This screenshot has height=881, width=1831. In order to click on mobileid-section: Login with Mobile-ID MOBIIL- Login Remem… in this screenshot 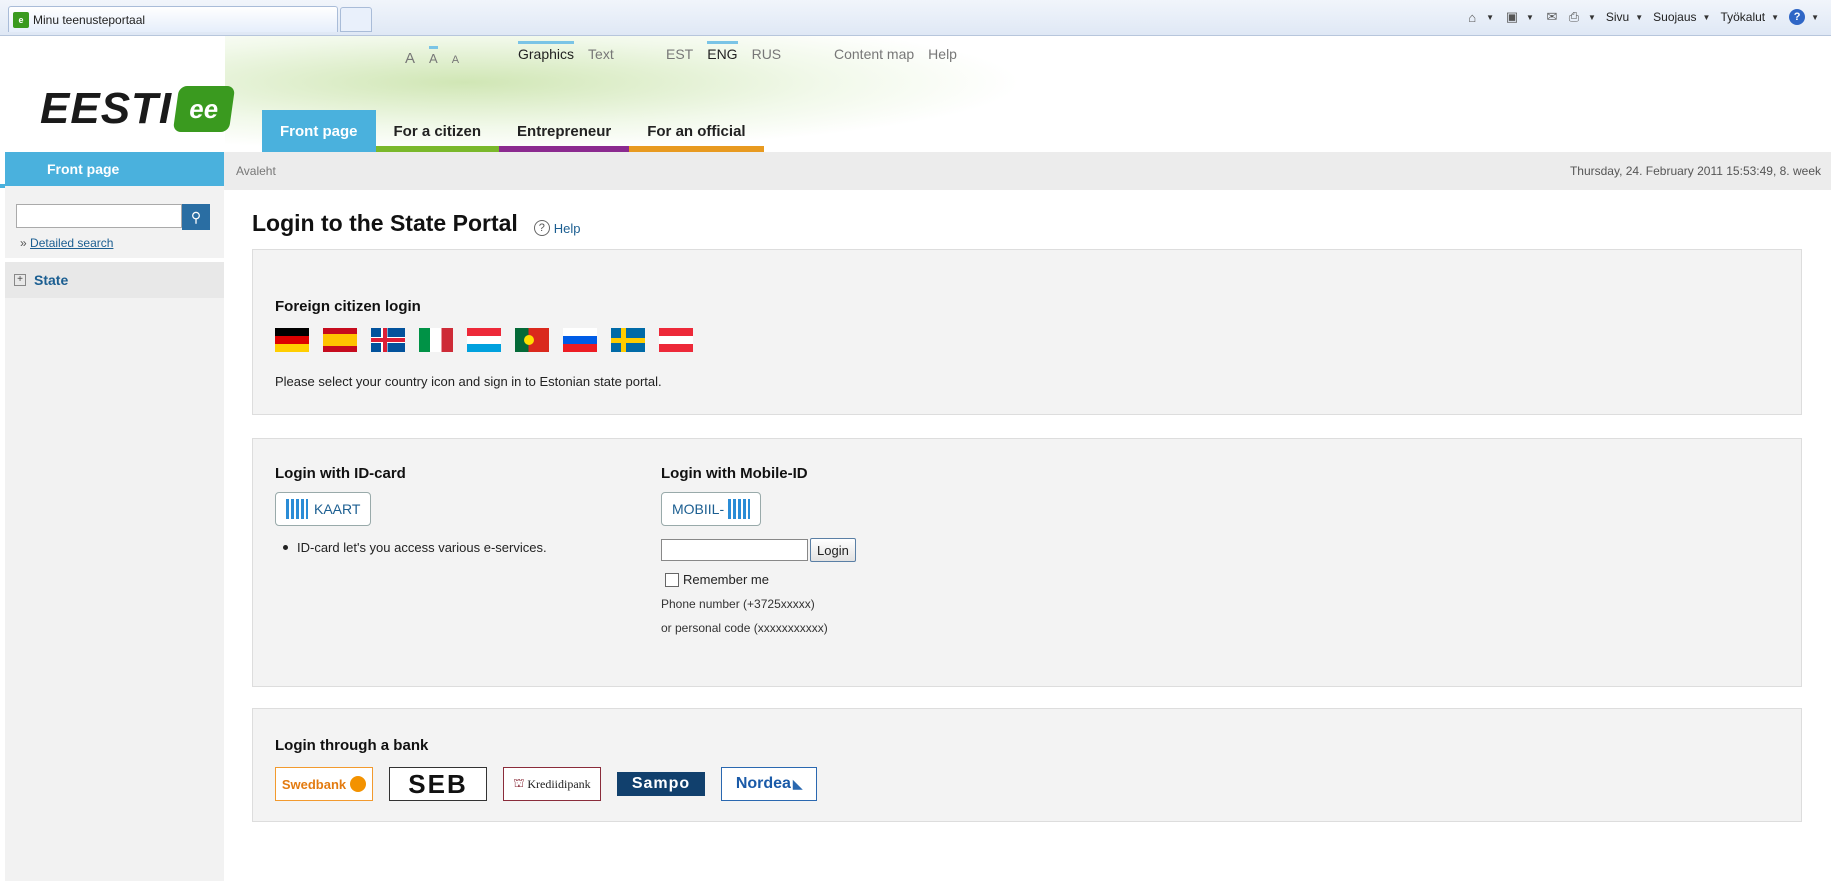, I will do `click(758, 550)`.